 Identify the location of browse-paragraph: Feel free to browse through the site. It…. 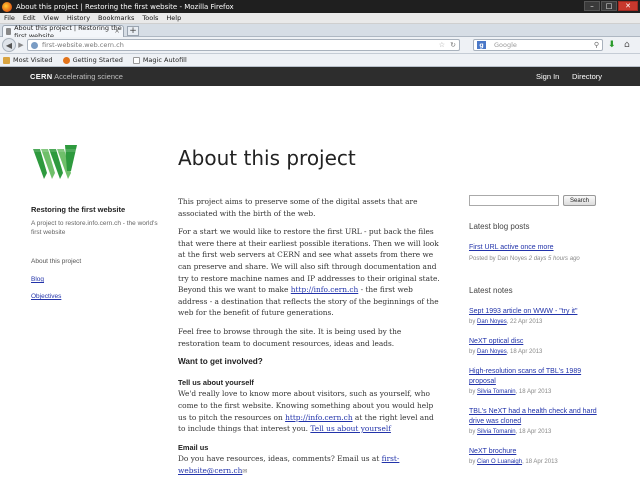
(290, 337).